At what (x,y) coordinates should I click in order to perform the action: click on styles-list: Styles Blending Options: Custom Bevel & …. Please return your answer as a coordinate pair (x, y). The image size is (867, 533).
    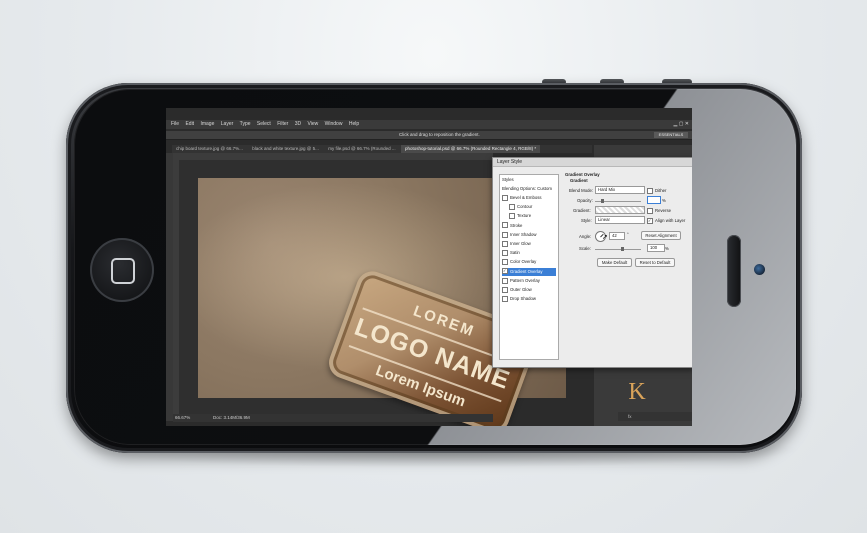
    Looking at the image, I should click on (529, 267).